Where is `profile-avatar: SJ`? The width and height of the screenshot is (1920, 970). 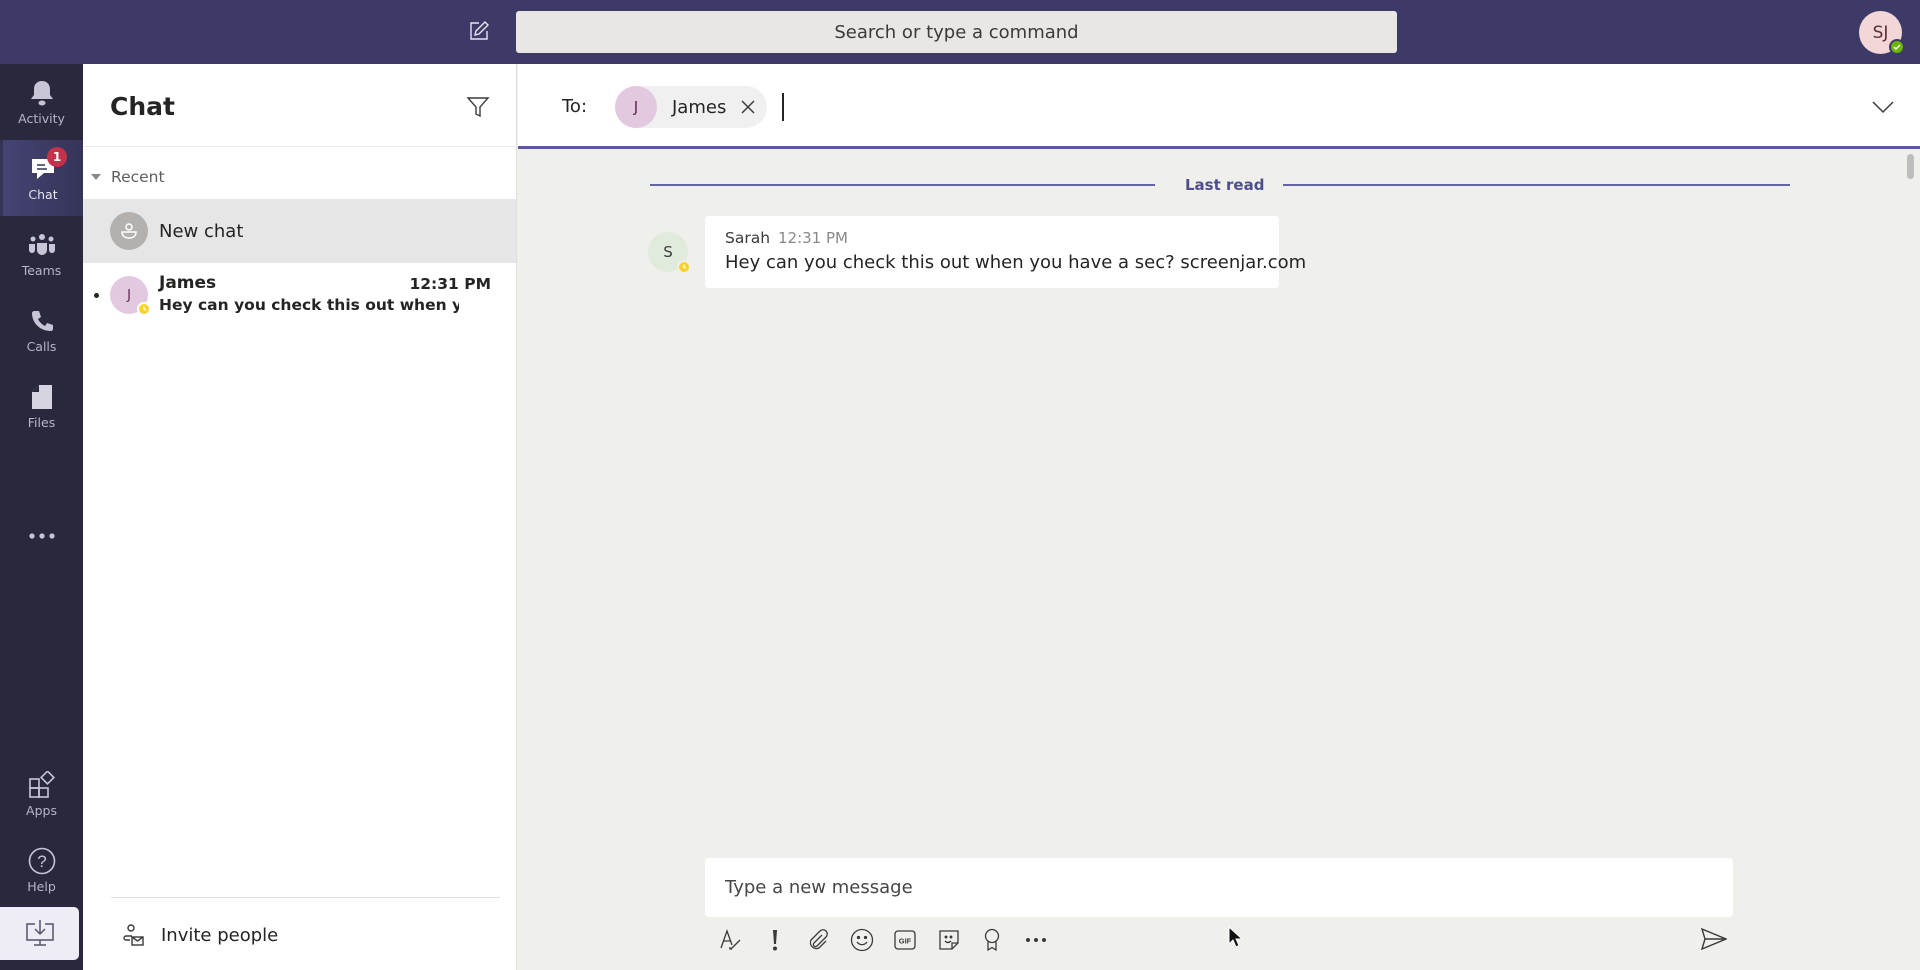
profile-avatar: SJ is located at coordinates (1882, 33).